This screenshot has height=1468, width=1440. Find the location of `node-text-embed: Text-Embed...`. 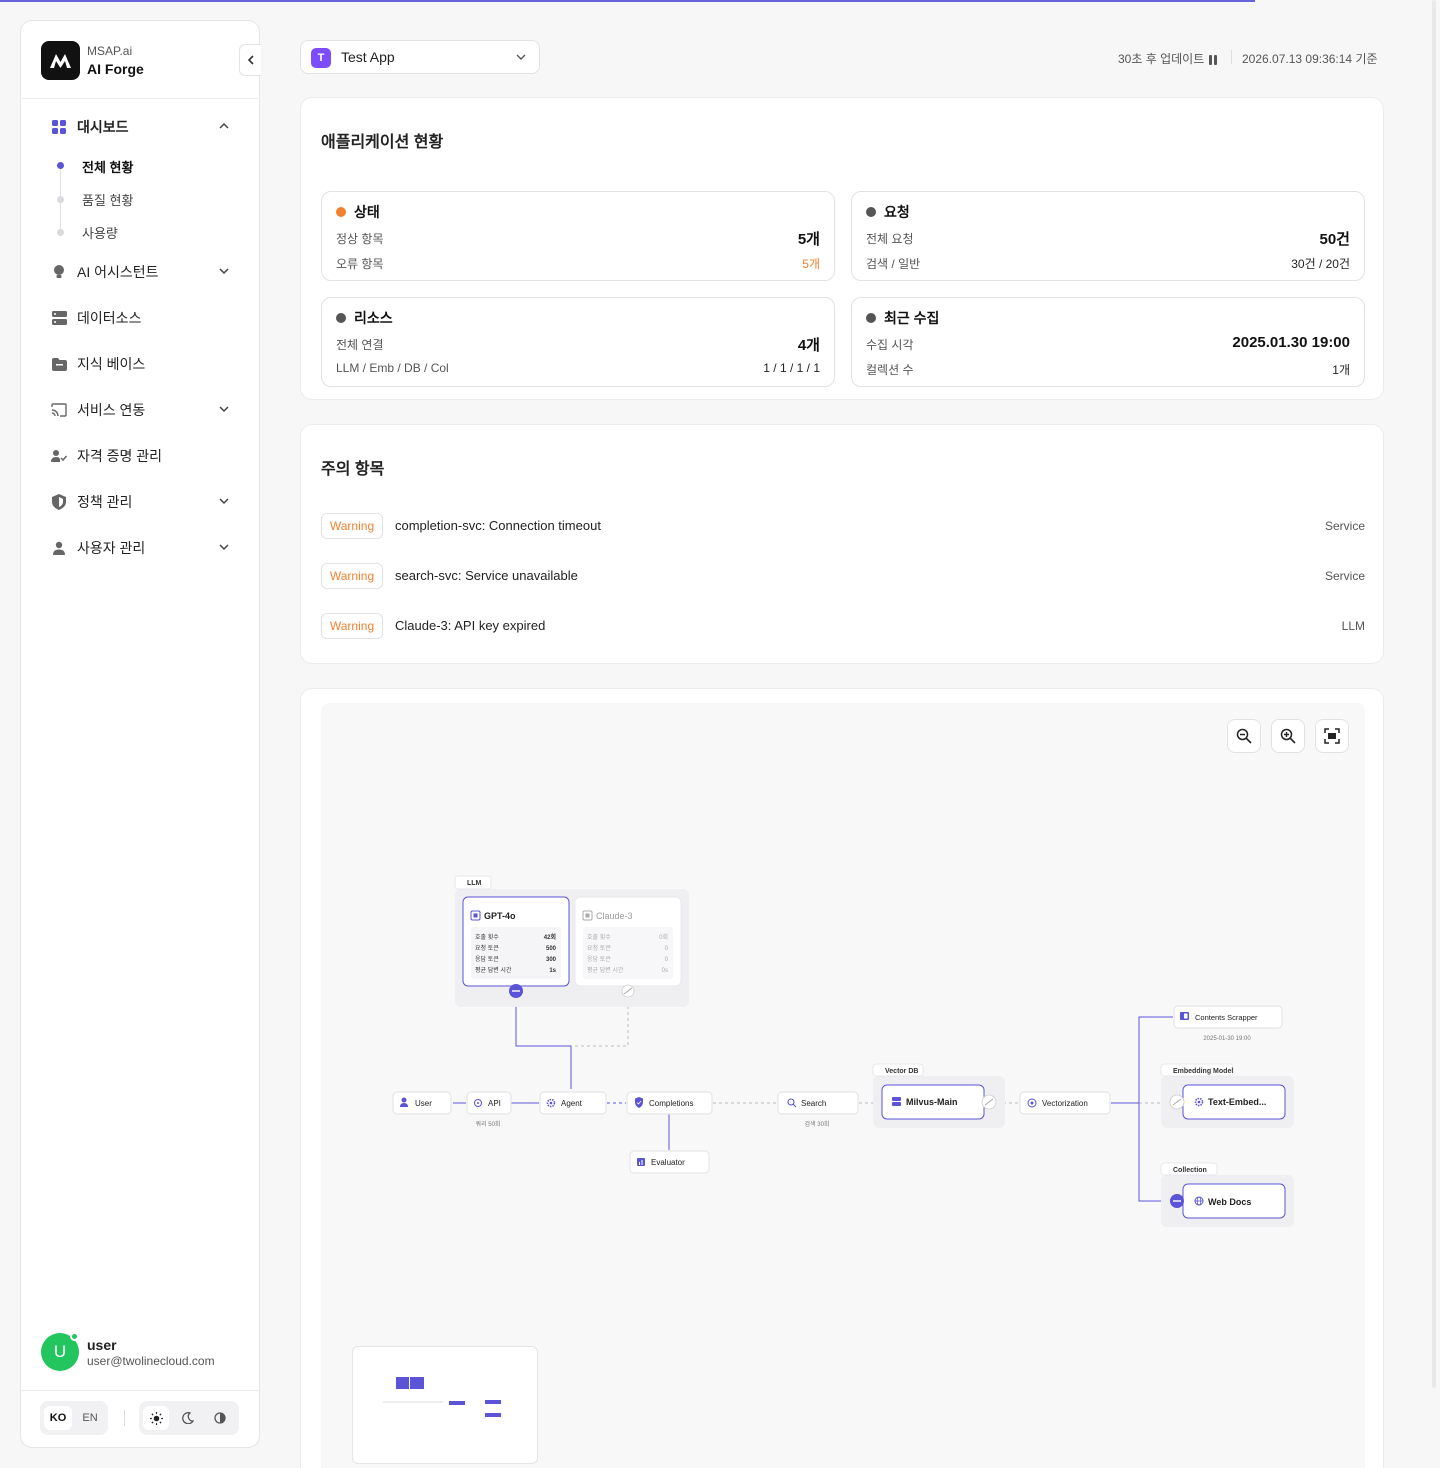

node-text-embed: Text-Embed... is located at coordinates (1227, 1102).